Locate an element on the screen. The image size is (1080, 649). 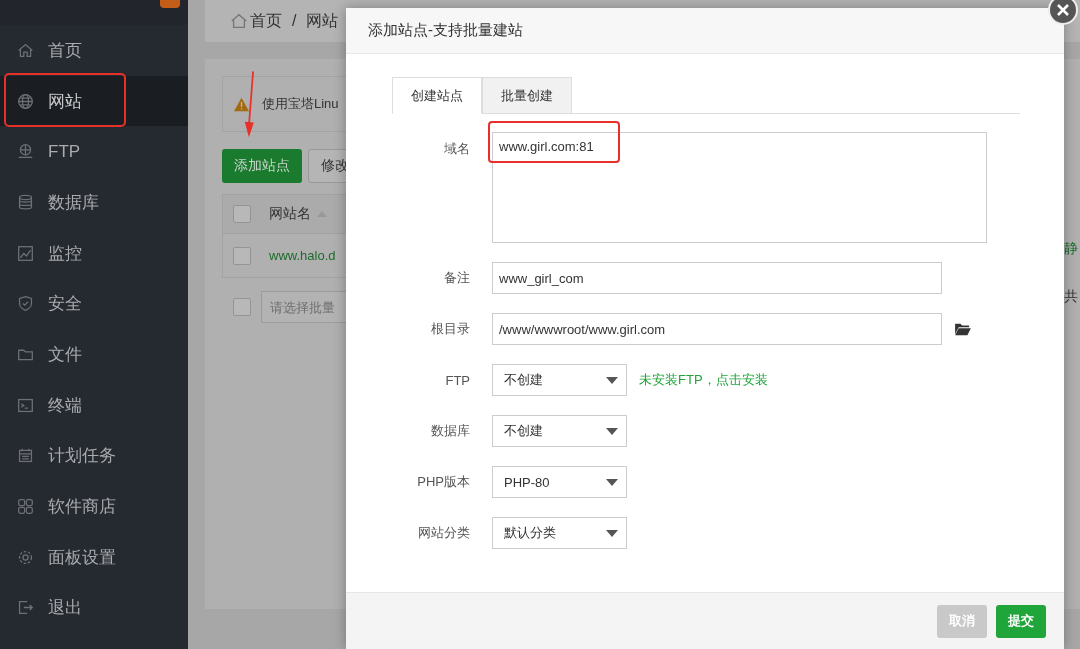
breadcrumb-item: 首页 is located at coordinates (266, 21).